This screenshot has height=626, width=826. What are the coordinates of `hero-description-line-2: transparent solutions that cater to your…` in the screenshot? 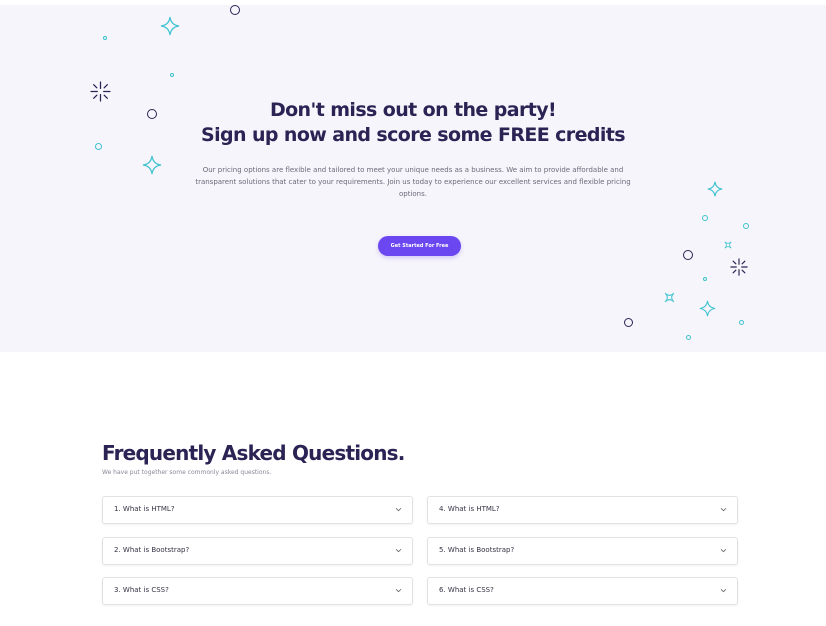 It's located at (413, 188).